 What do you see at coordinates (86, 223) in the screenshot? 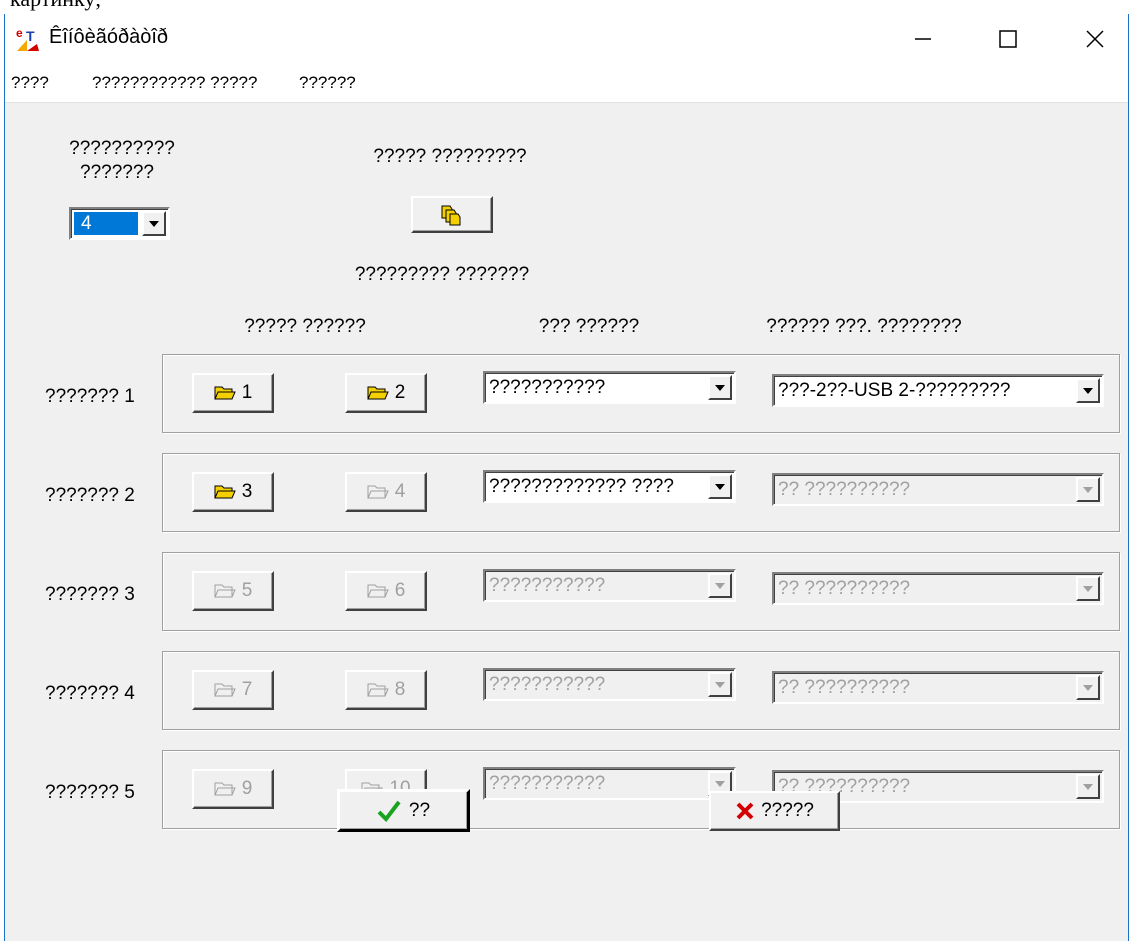
I see `devices-count-value: 4` at bounding box center [86, 223].